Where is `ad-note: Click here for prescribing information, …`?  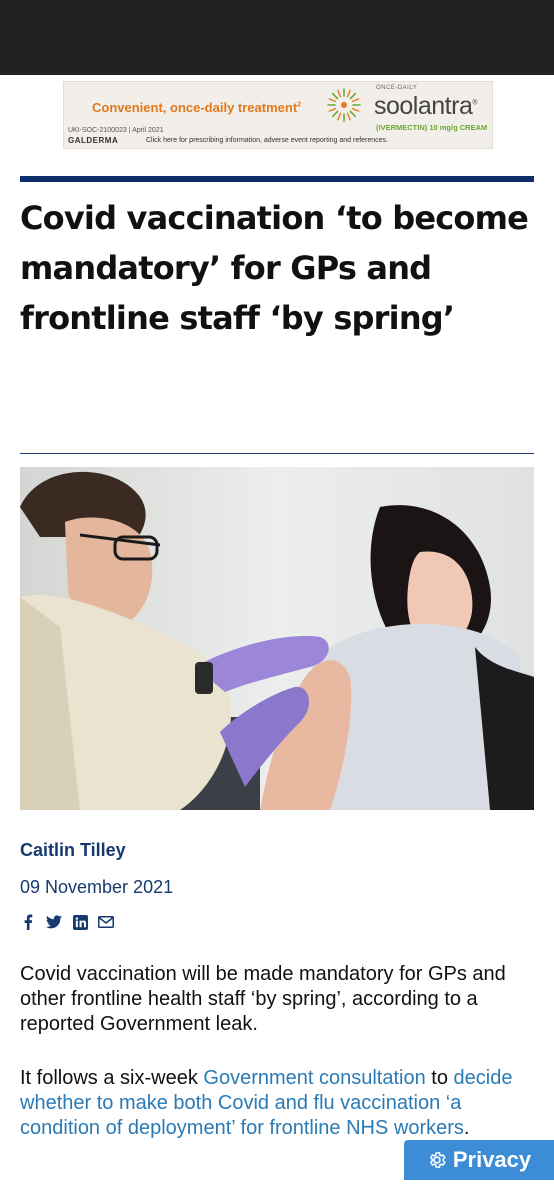 ad-note: Click here for prescribing information, … is located at coordinates (267, 140).